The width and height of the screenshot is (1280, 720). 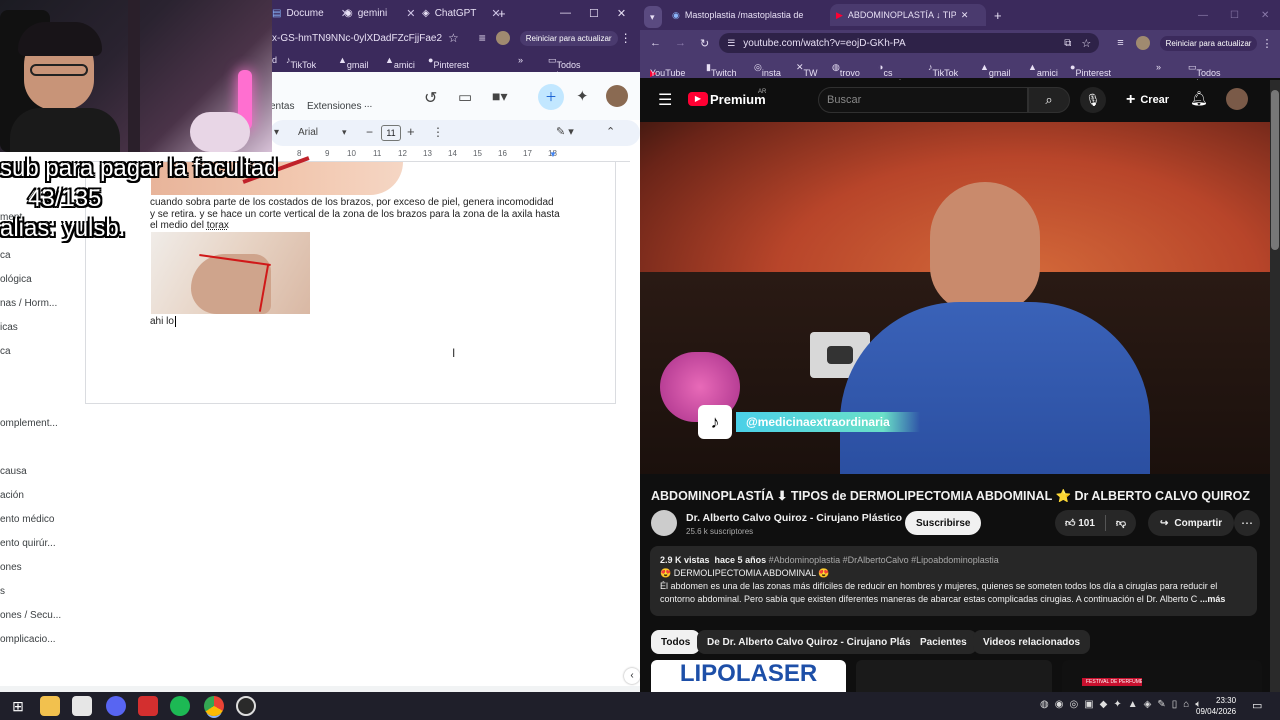 I want to click on bookmark-insta: ◎ insta, so click(x=767, y=70).